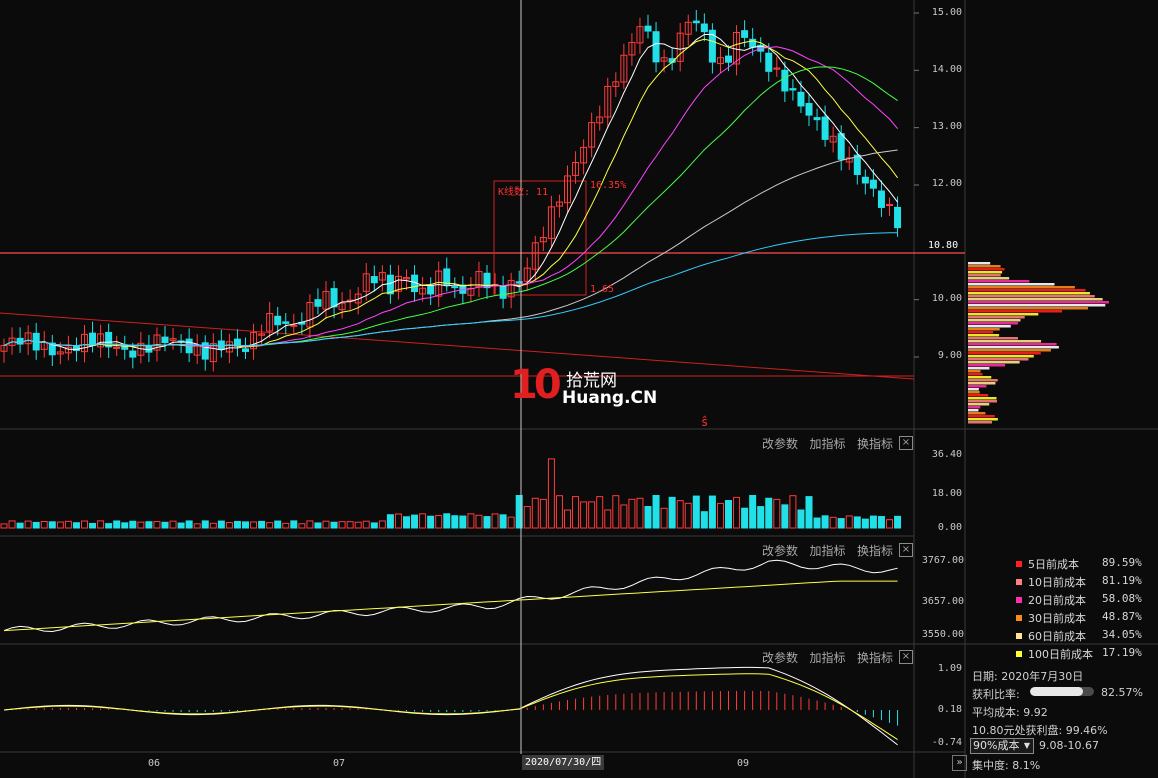 The image size is (1158, 778). Describe the element at coordinates (1002, 746) in the screenshot. I see `cost-select: 90%成本 ▼` at that location.